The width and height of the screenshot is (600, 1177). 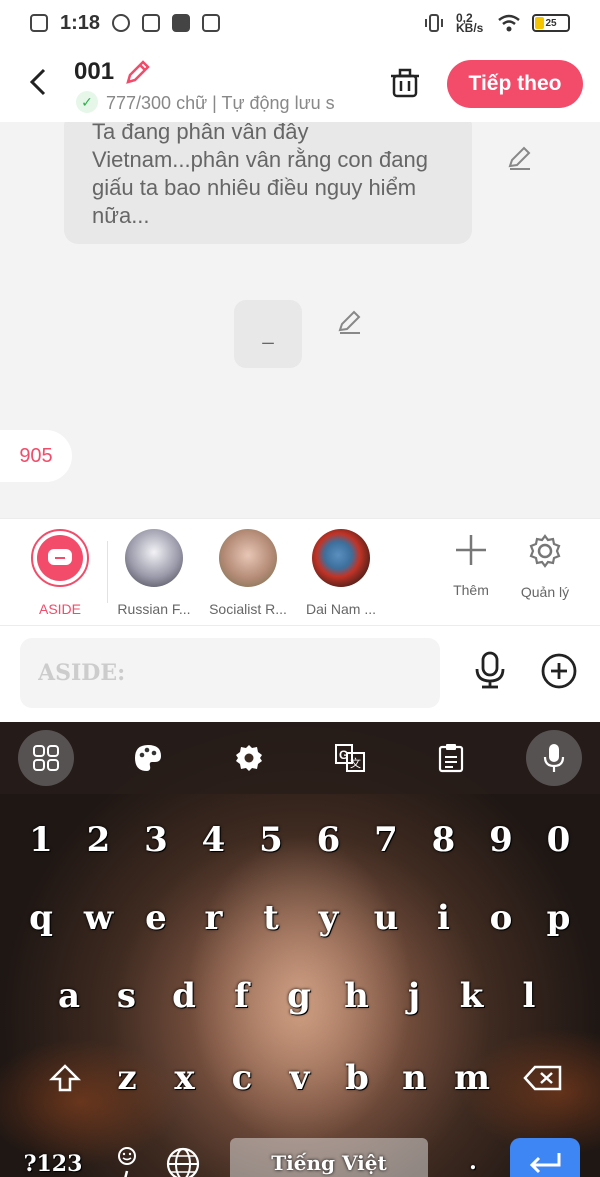 What do you see at coordinates (415, 1078) in the screenshot?
I see `key-n: n` at bounding box center [415, 1078].